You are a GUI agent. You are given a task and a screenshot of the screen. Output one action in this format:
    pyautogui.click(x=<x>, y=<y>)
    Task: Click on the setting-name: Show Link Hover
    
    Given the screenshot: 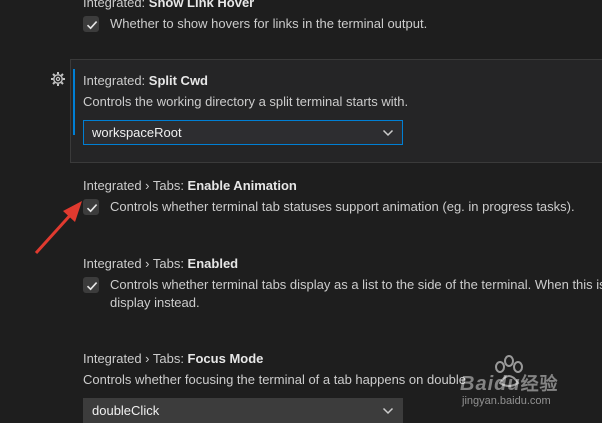 What is the action you would take?
    pyautogui.click(x=201, y=5)
    